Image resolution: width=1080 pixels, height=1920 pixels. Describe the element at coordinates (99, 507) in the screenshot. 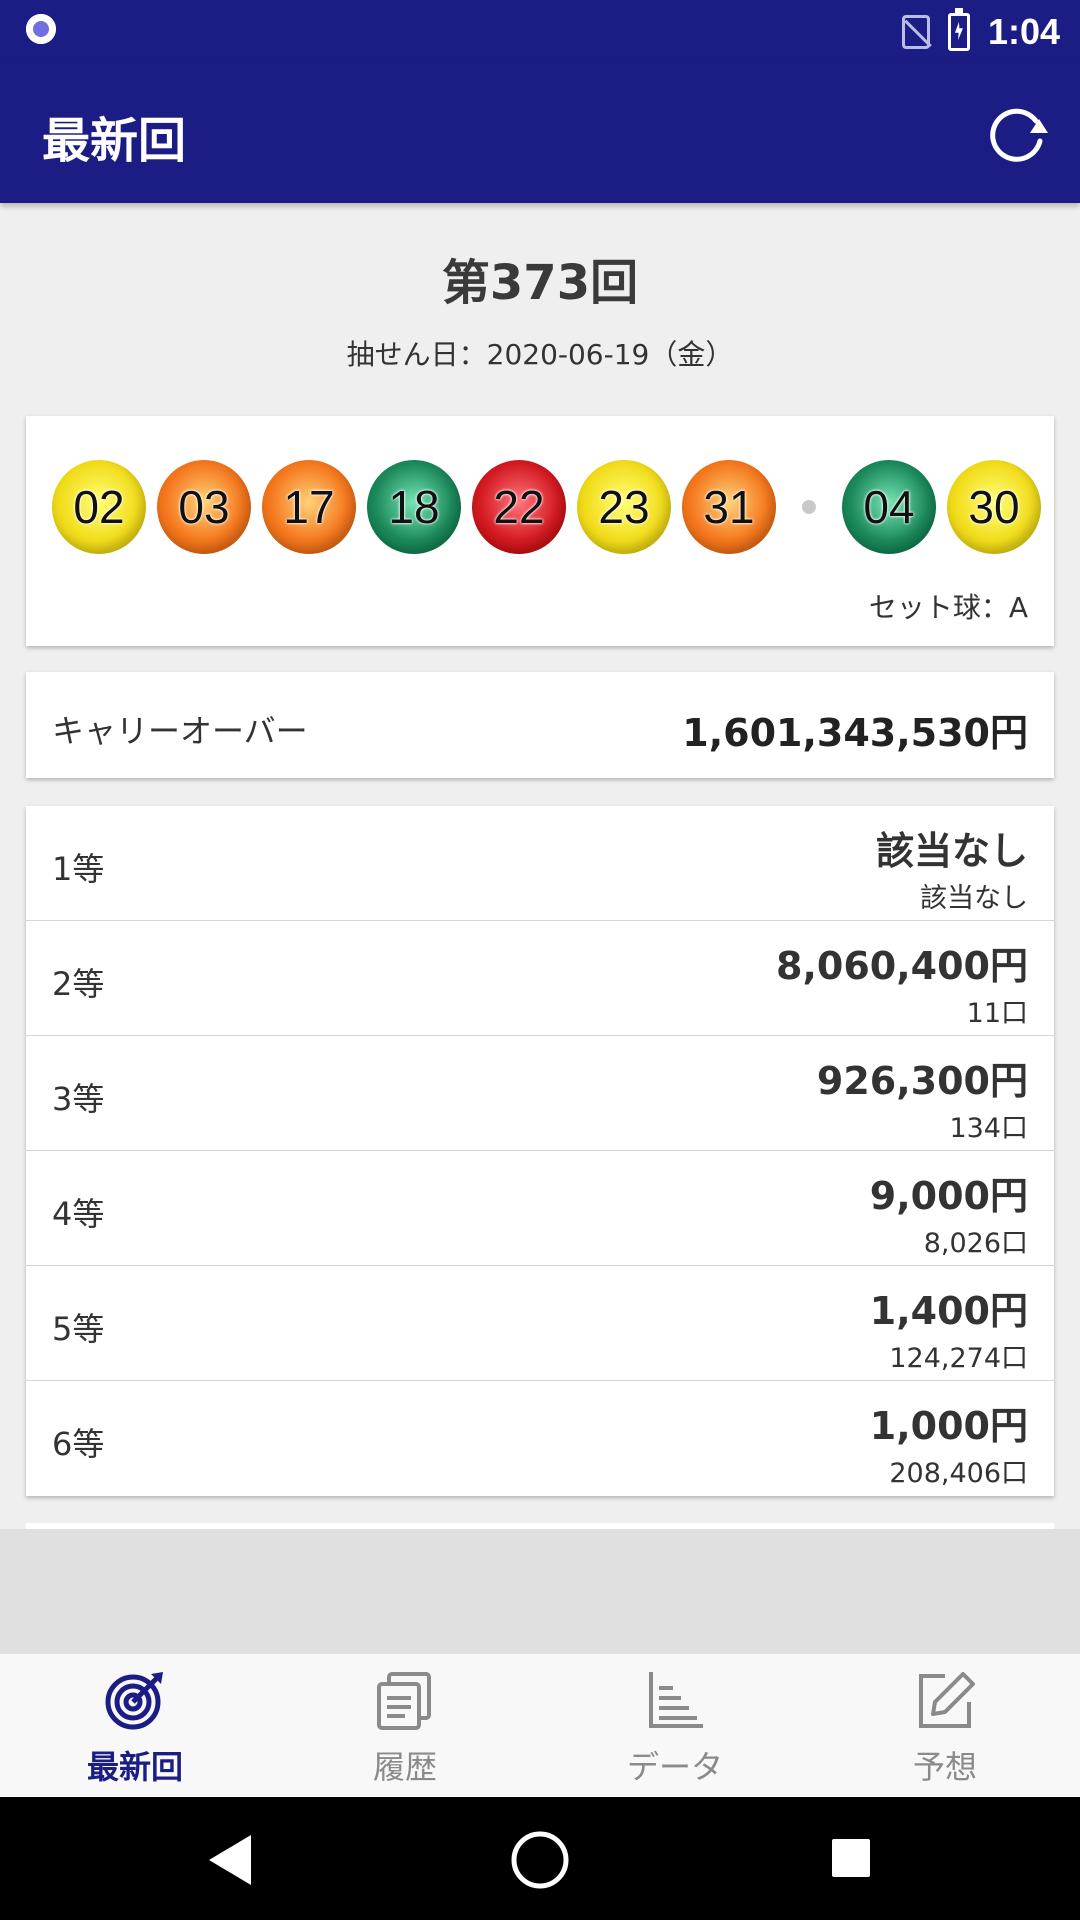

I see `number-ball: 02` at that location.